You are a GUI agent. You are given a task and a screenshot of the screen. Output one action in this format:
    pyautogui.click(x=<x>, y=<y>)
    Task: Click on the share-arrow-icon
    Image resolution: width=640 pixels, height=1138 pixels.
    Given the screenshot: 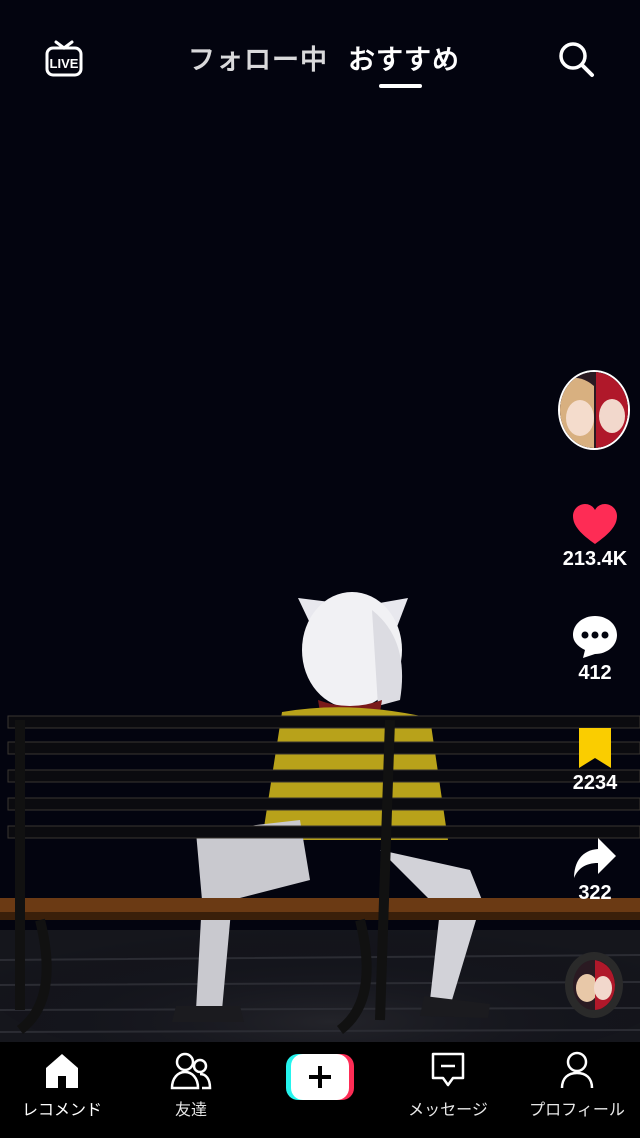 What is the action you would take?
    pyautogui.click(x=595, y=858)
    